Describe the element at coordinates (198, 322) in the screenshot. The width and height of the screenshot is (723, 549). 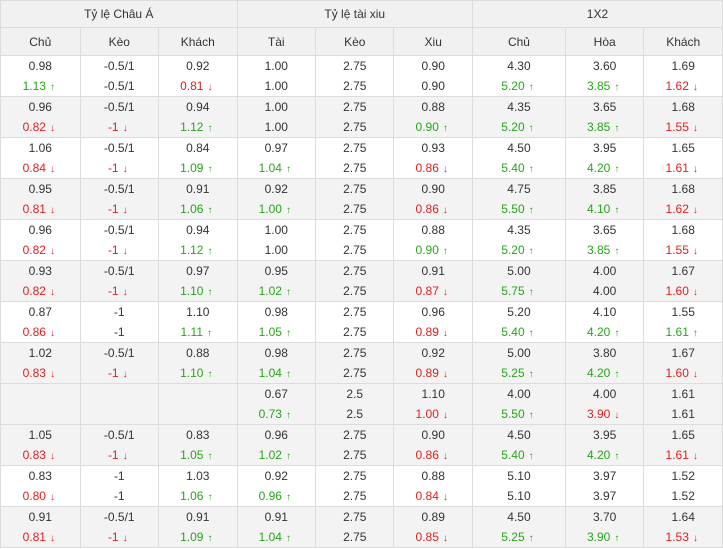
I see `odds-cell: 1.10 1.11` at that location.